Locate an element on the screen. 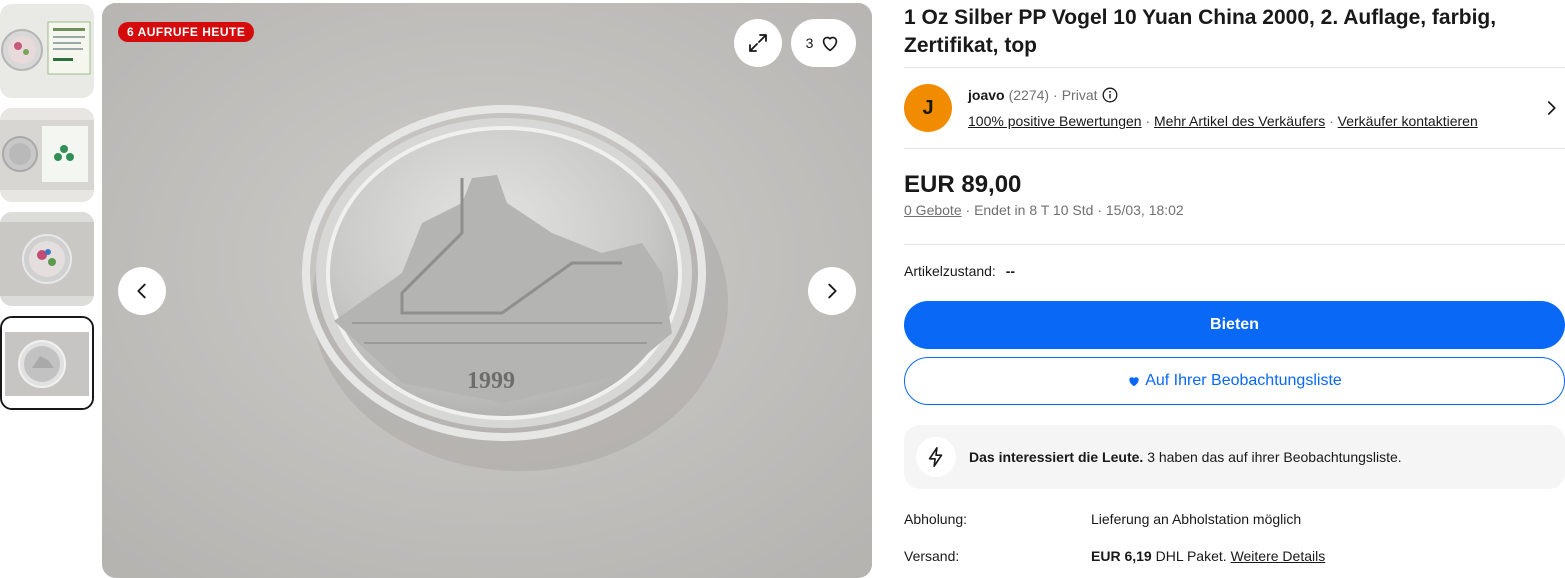 The image size is (1565, 578). thumbnail-strip is located at coordinates (47, 289).